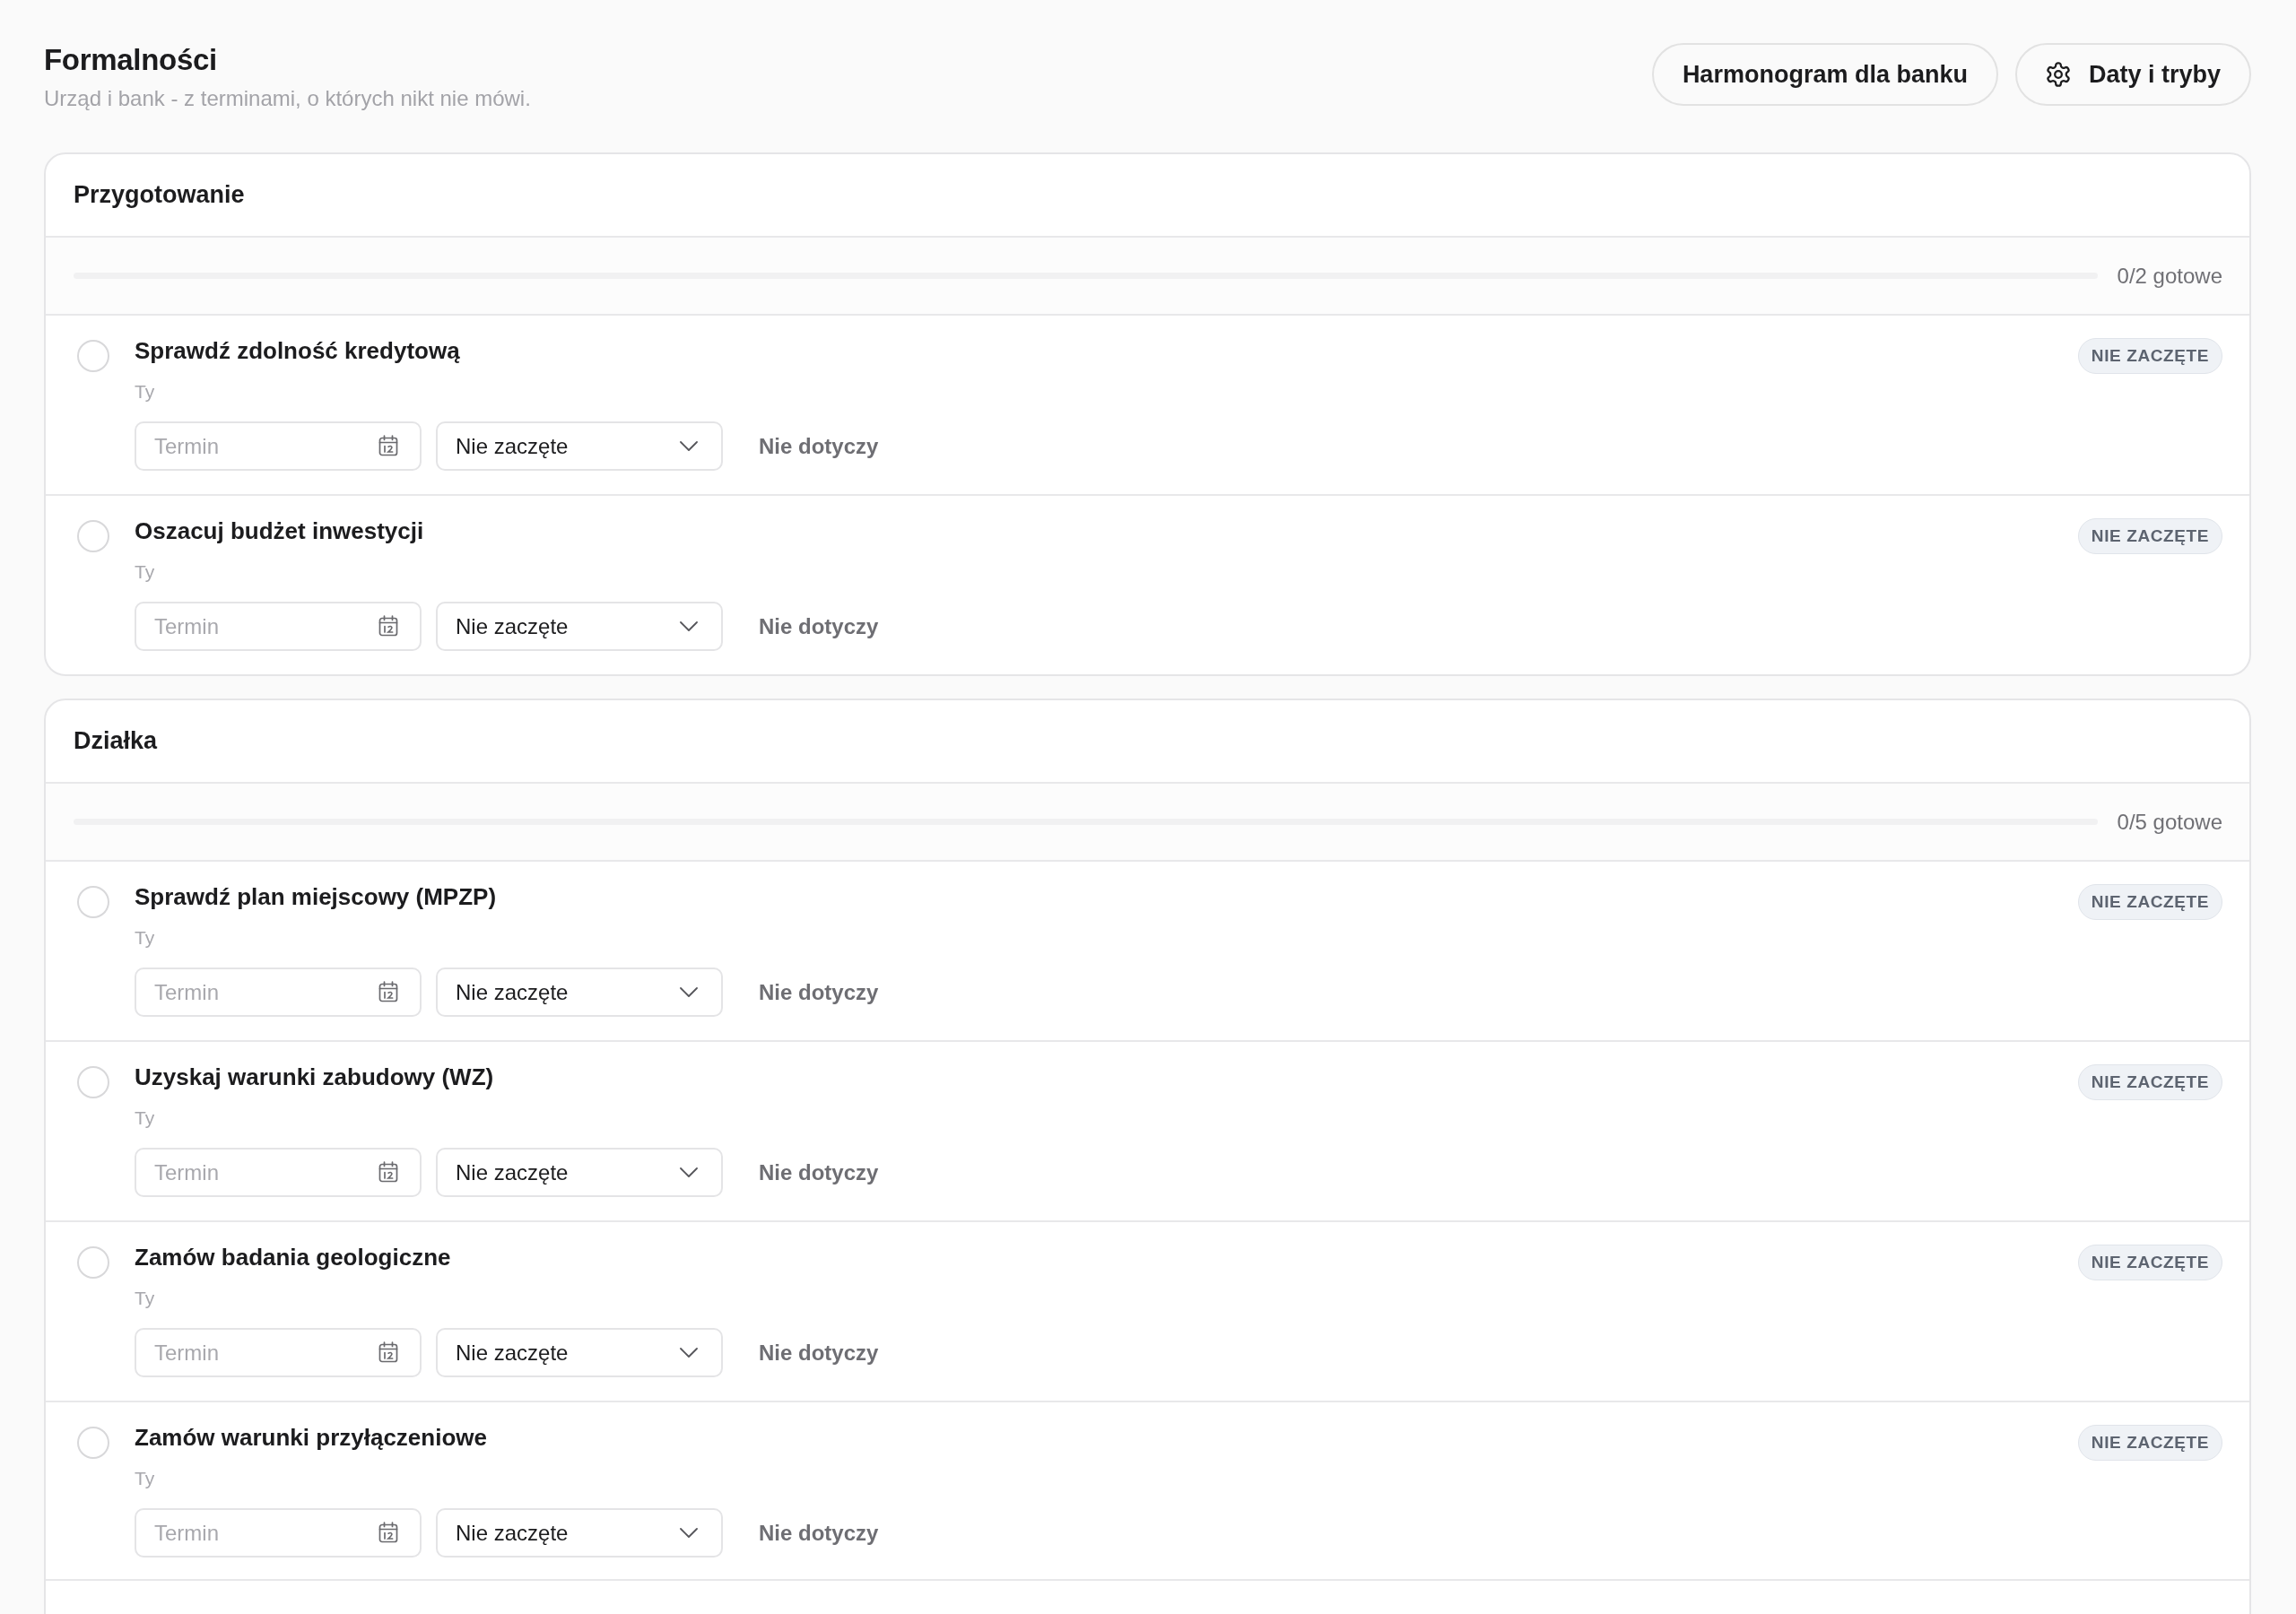 This screenshot has width=2296, height=1614. Describe the element at coordinates (116, 741) in the screenshot. I see `section-title: Działka` at that location.